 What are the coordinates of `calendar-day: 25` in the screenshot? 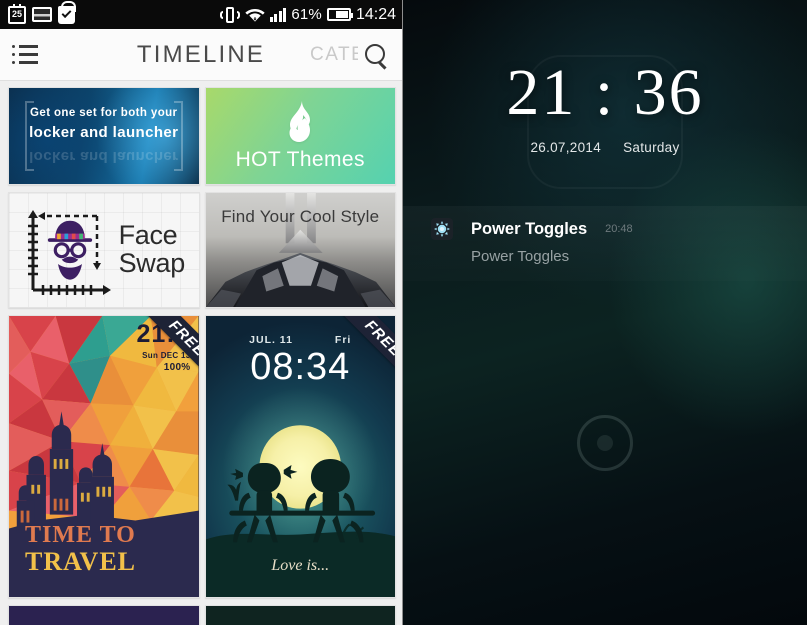 It's located at (16, 14).